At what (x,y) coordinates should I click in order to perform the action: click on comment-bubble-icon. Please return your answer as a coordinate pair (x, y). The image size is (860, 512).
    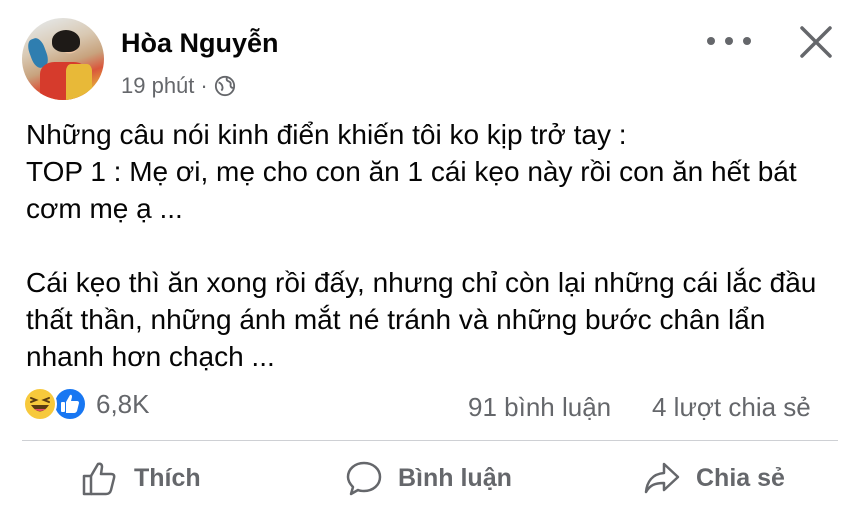
    Looking at the image, I should click on (364, 478).